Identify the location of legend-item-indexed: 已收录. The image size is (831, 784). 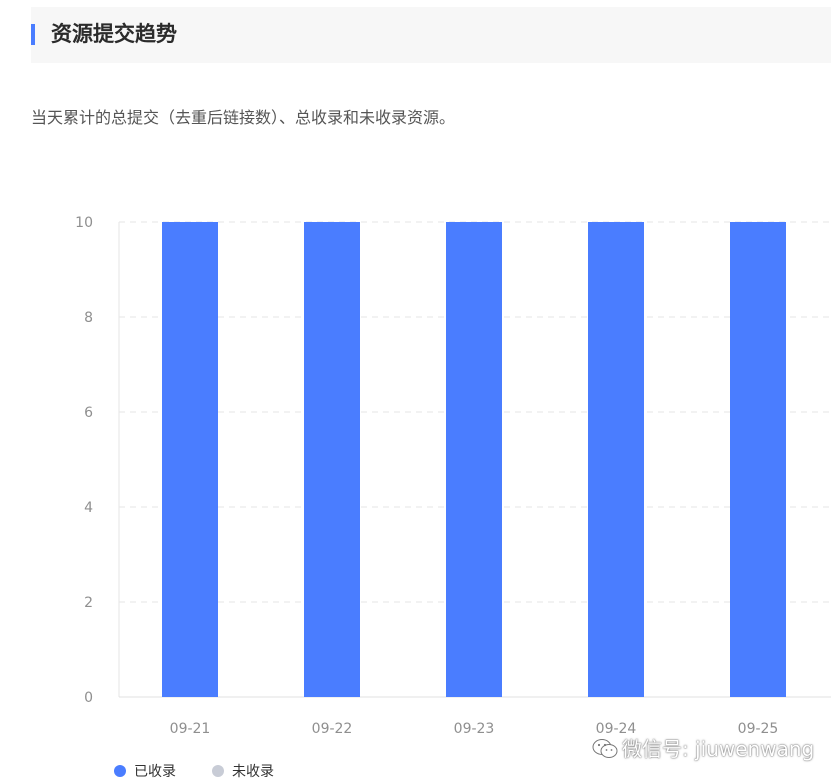
(145, 771).